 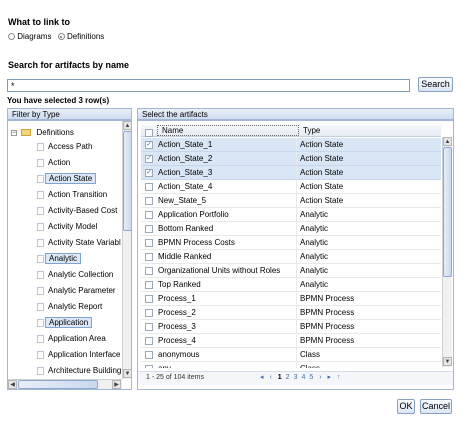 What do you see at coordinates (81, 274) in the screenshot?
I see `tree-item-label: Analytic Collection` at bounding box center [81, 274].